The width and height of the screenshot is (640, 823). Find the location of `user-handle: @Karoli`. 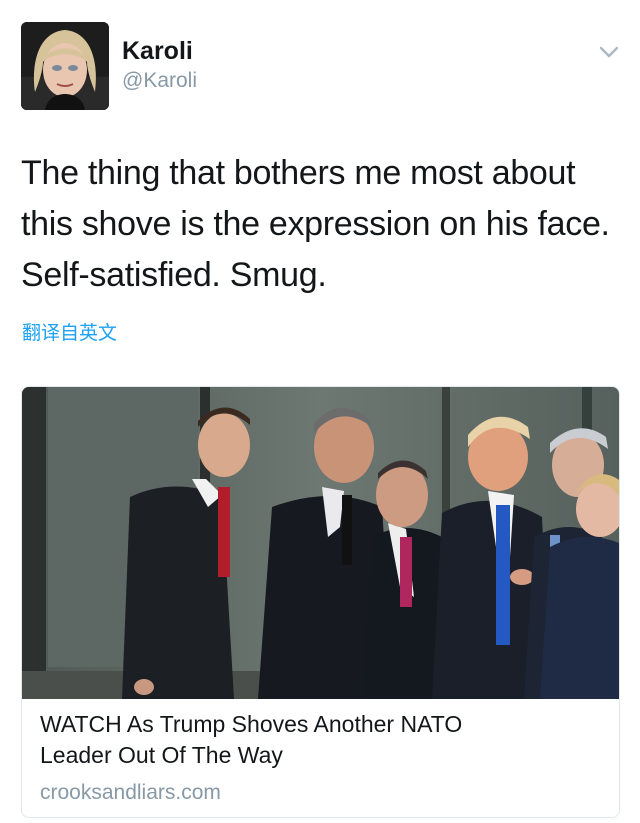

user-handle: @Karoli is located at coordinates (159, 81).